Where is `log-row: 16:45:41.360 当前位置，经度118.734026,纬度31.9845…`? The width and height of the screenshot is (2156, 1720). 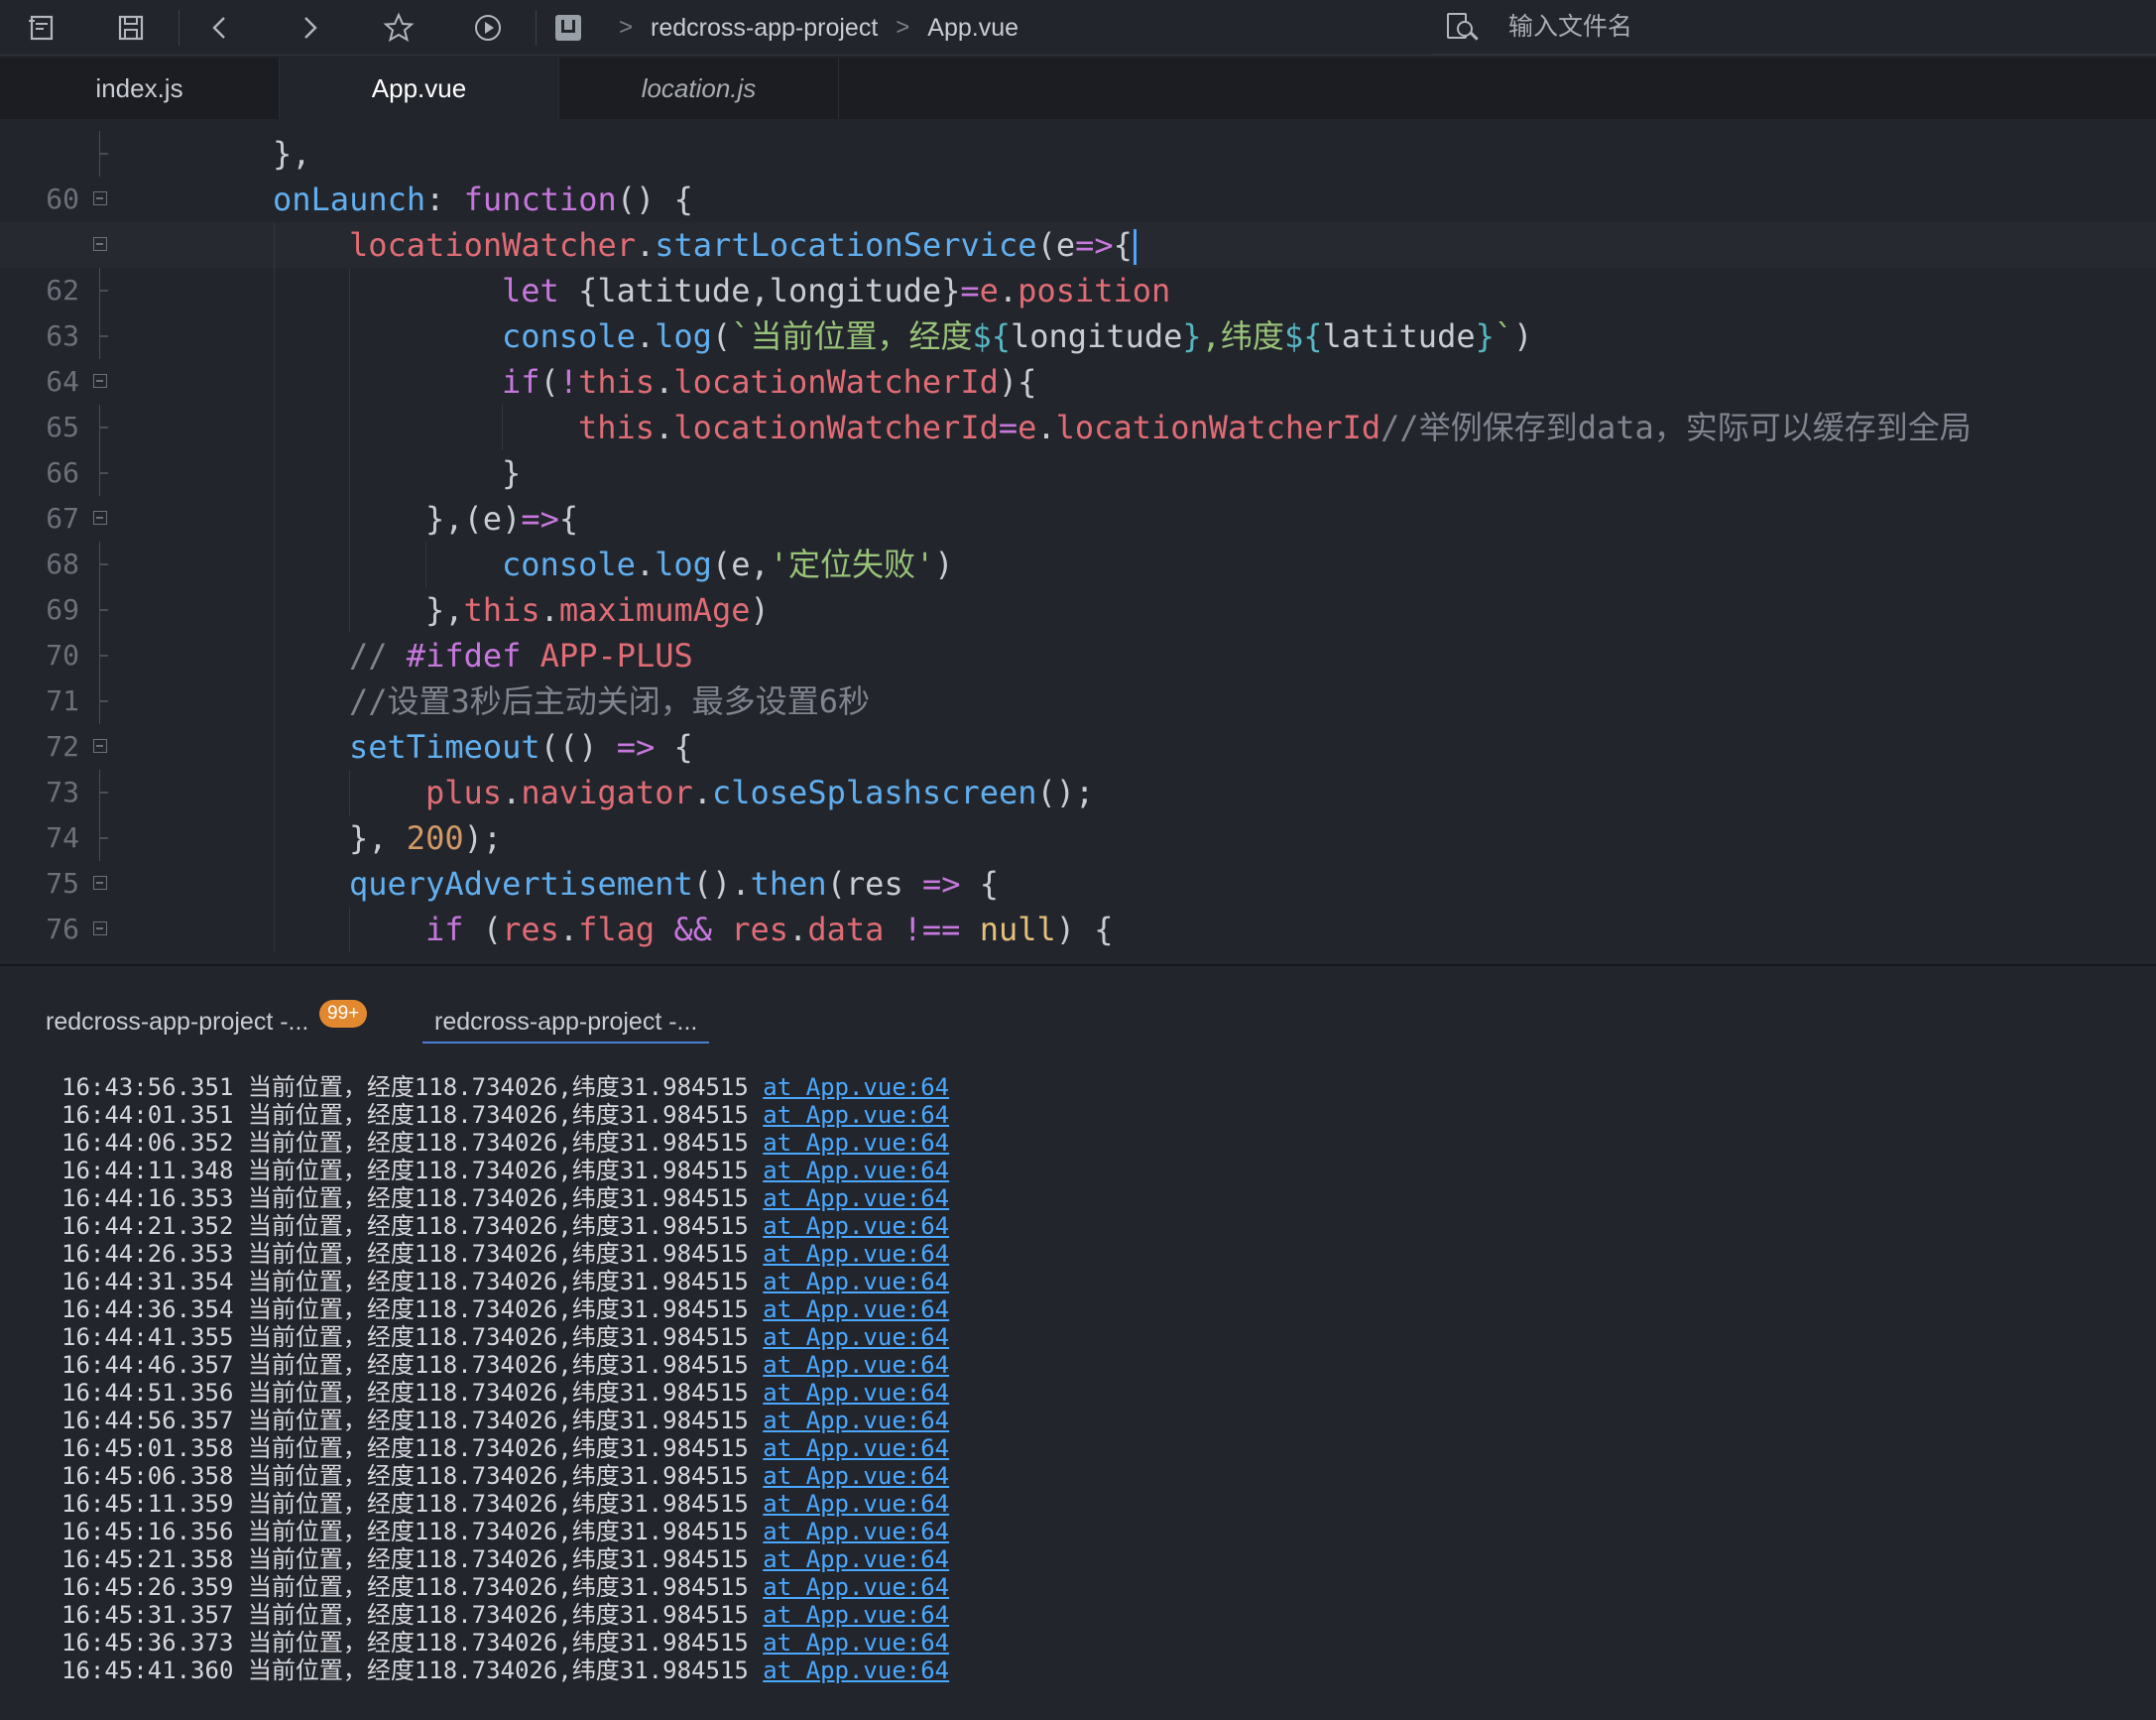
log-row: 16:45:41.360 当前位置，经度118.734026,纬度31.9845… is located at coordinates (505, 1670).